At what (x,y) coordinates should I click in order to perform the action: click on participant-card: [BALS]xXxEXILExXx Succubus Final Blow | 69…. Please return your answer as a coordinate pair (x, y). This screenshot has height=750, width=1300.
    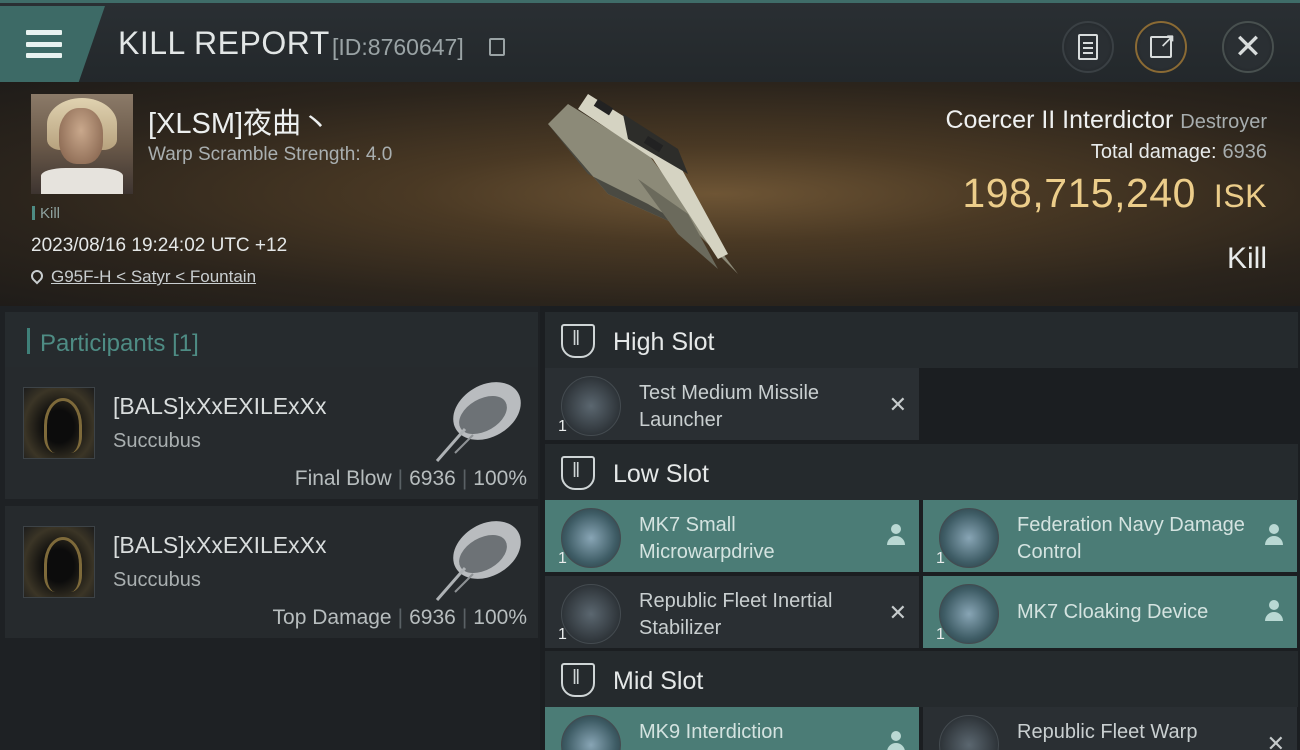
    Looking at the image, I should click on (271, 433).